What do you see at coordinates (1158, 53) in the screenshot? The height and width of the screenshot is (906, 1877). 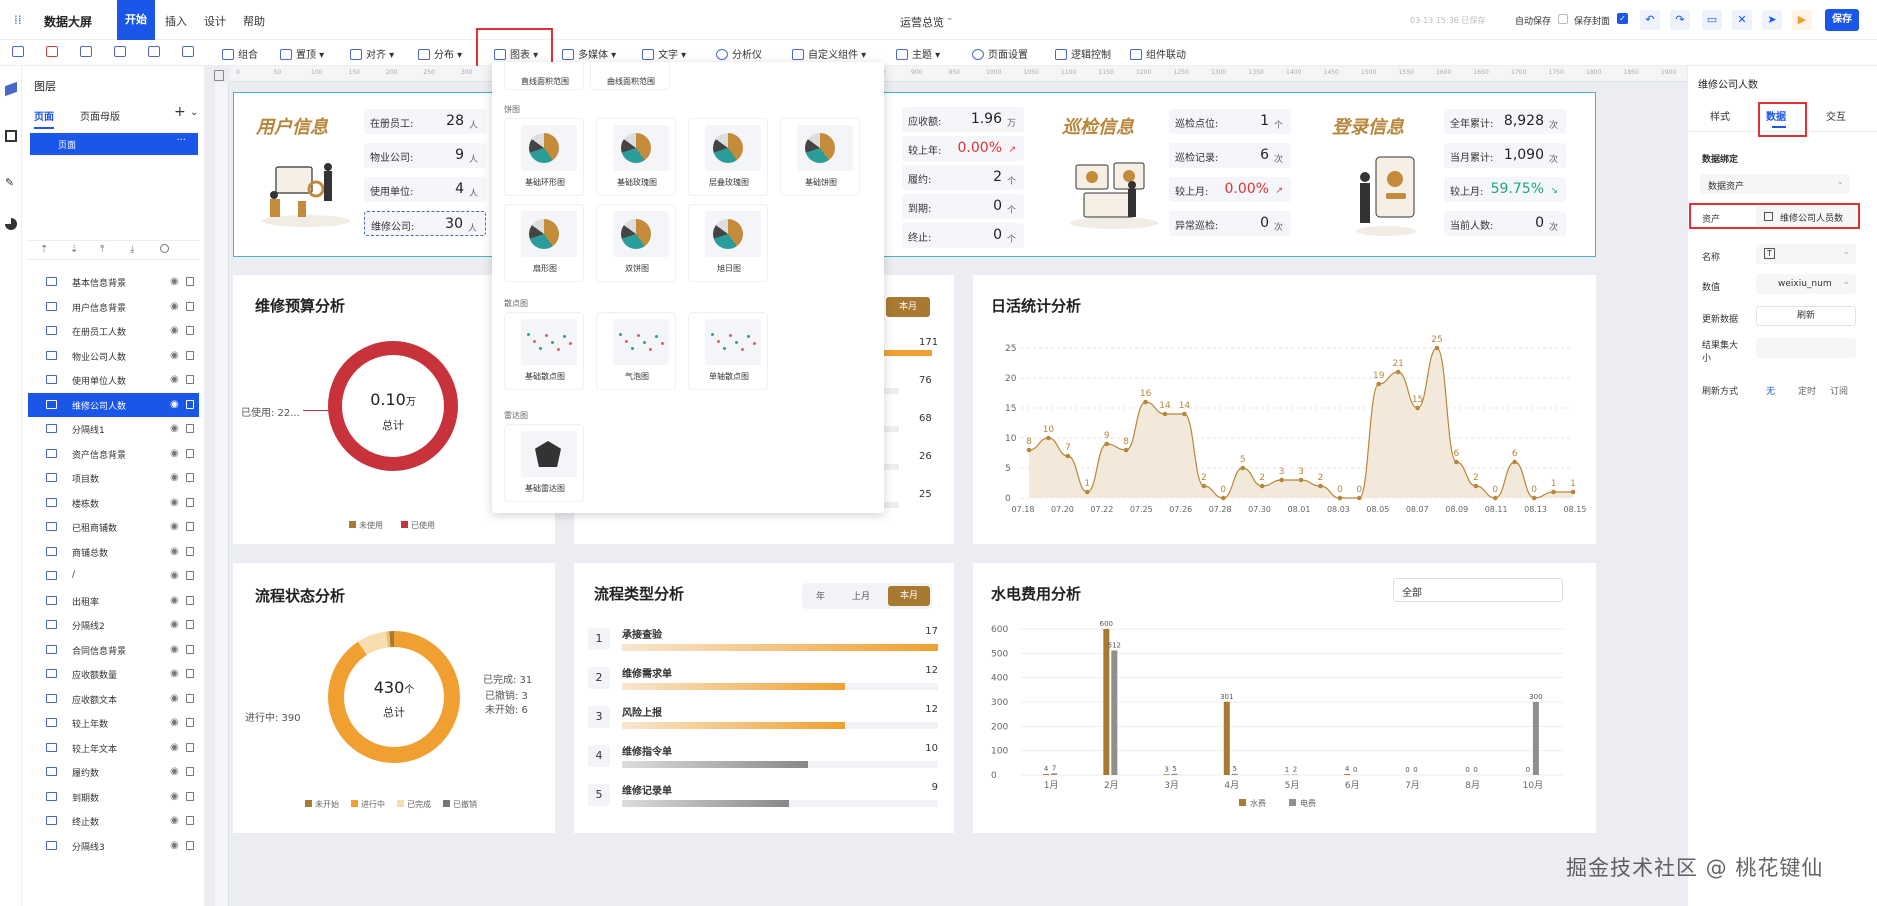 I see `toolbar-linkage: 组件联动` at bounding box center [1158, 53].